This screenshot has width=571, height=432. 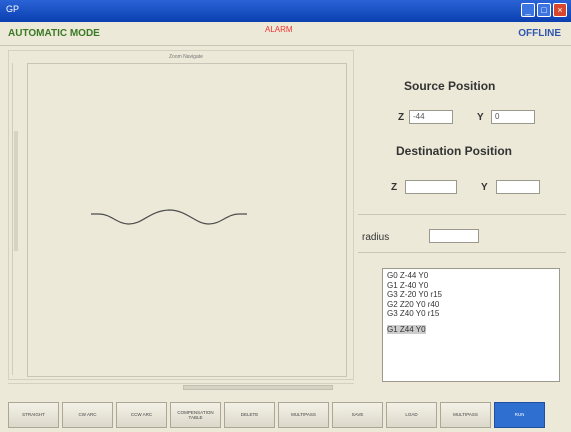 What do you see at coordinates (279, 29) in the screenshot?
I see `alarm-indicator: ALARM` at bounding box center [279, 29].